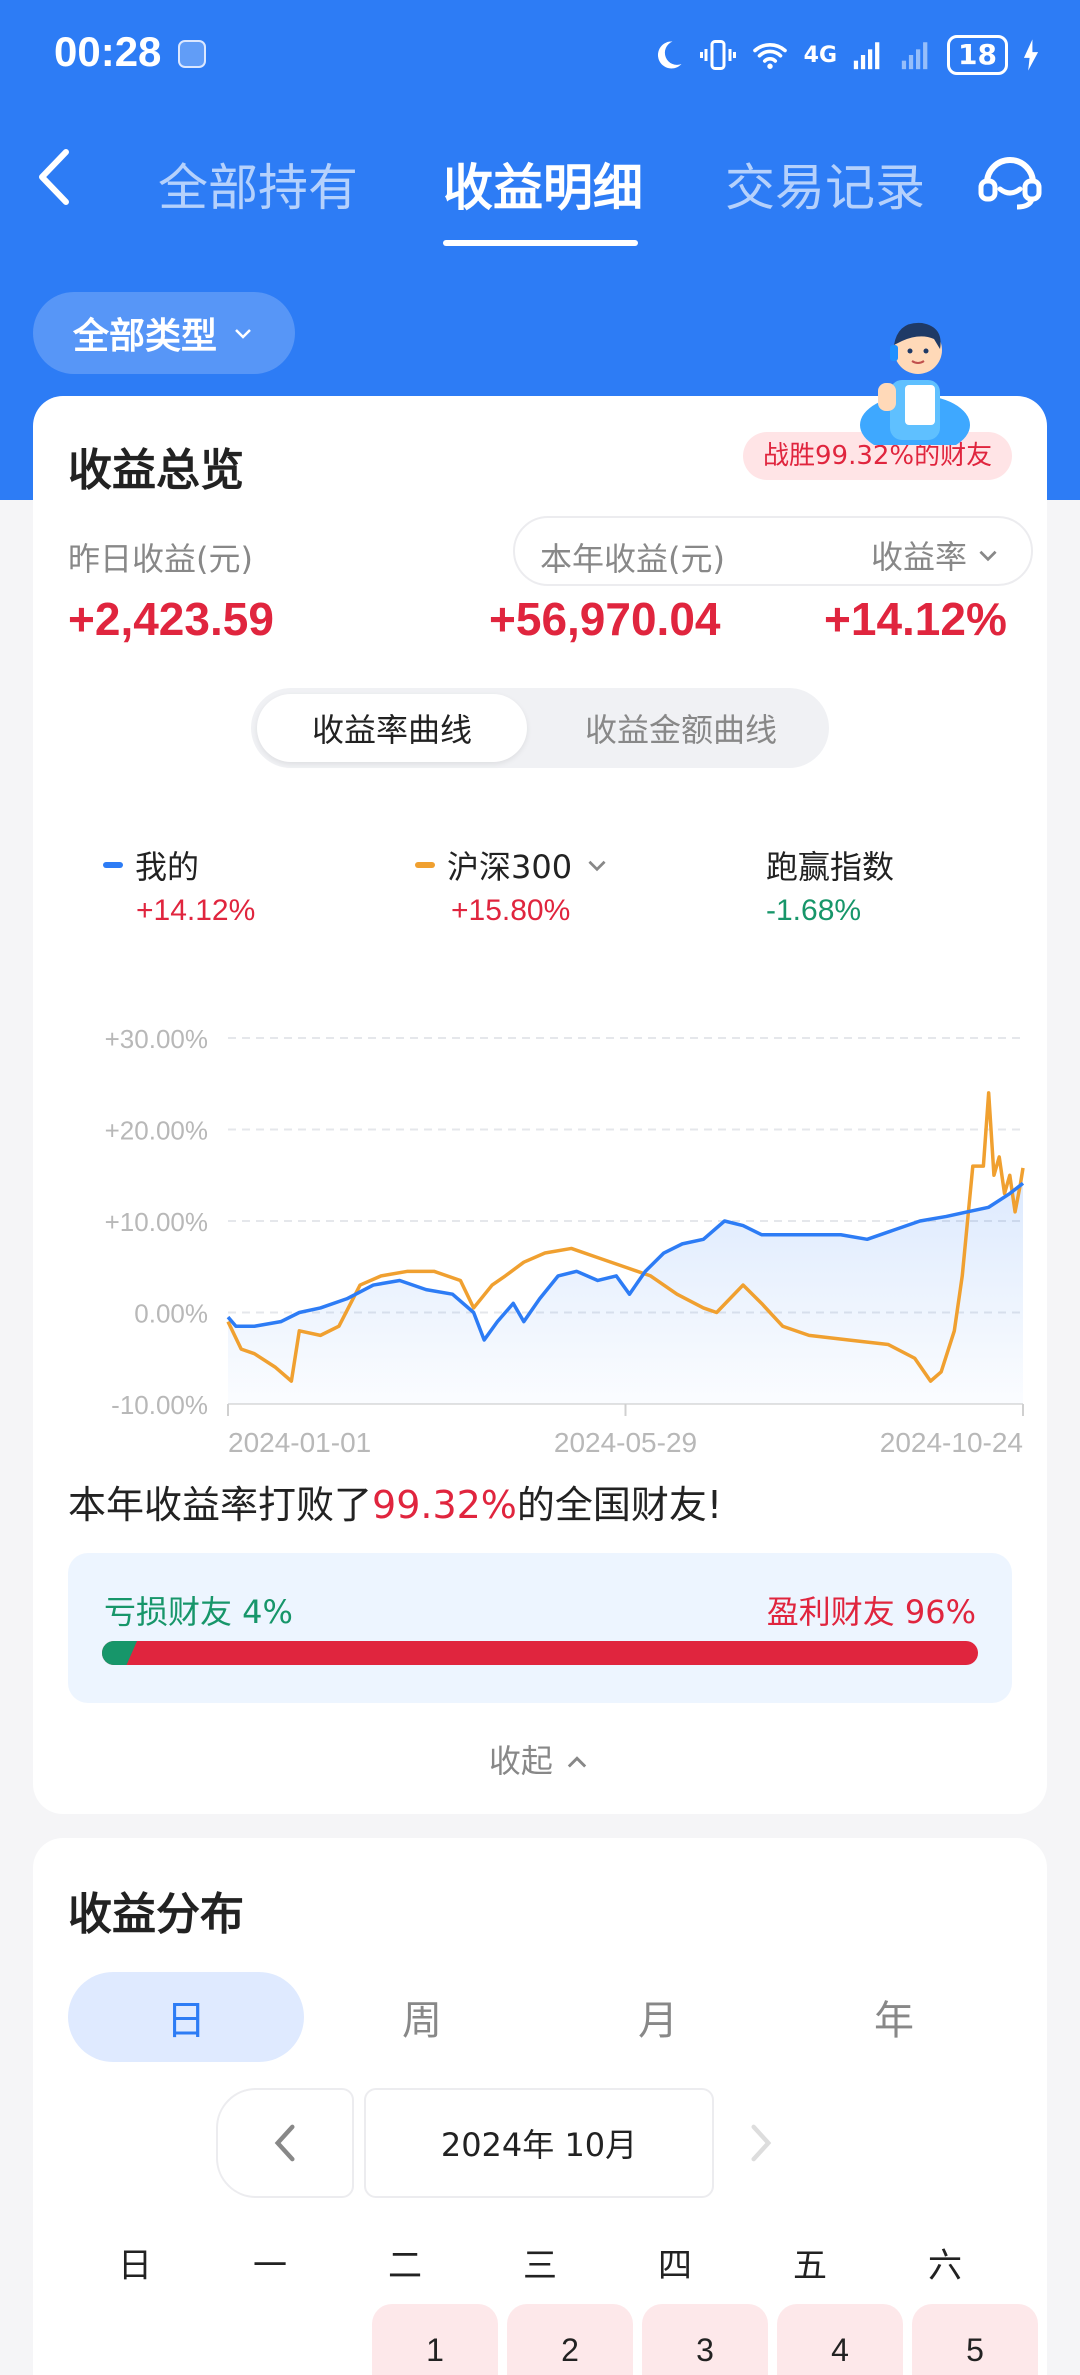 The image size is (1080, 2375). I want to click on legend-outperform: 跑赢指数, so click(830, 865).